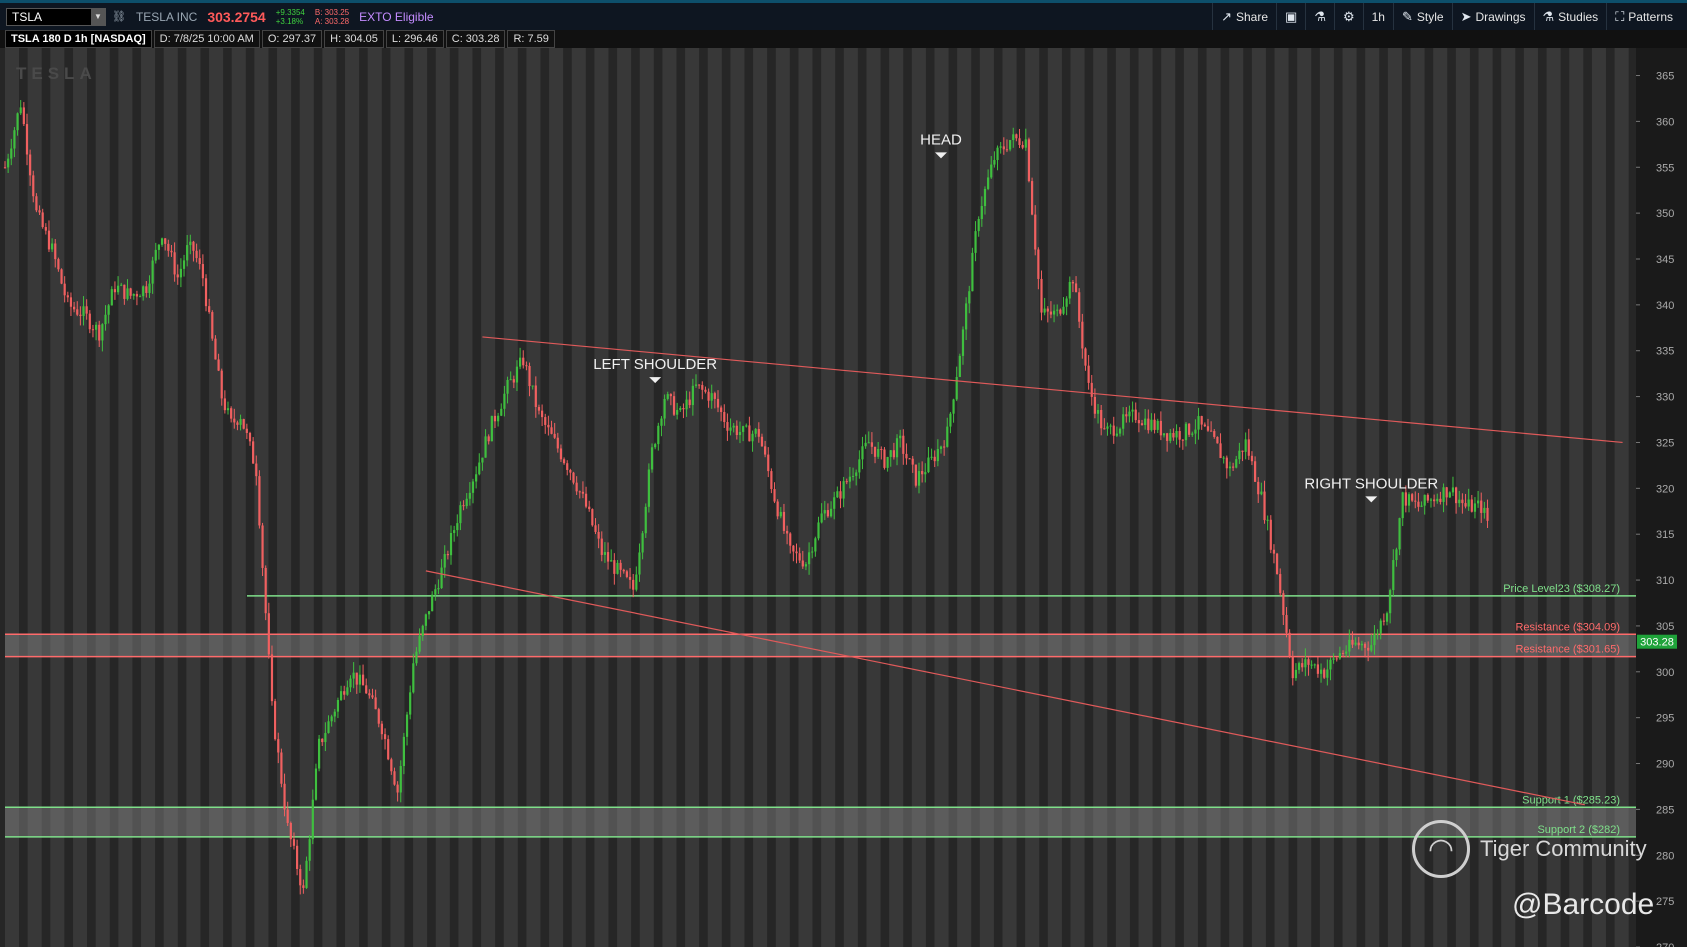 The width and height of the screenshot is (1687, 947). I want to click on timeframe-button: 1h, so click(1377, 16).